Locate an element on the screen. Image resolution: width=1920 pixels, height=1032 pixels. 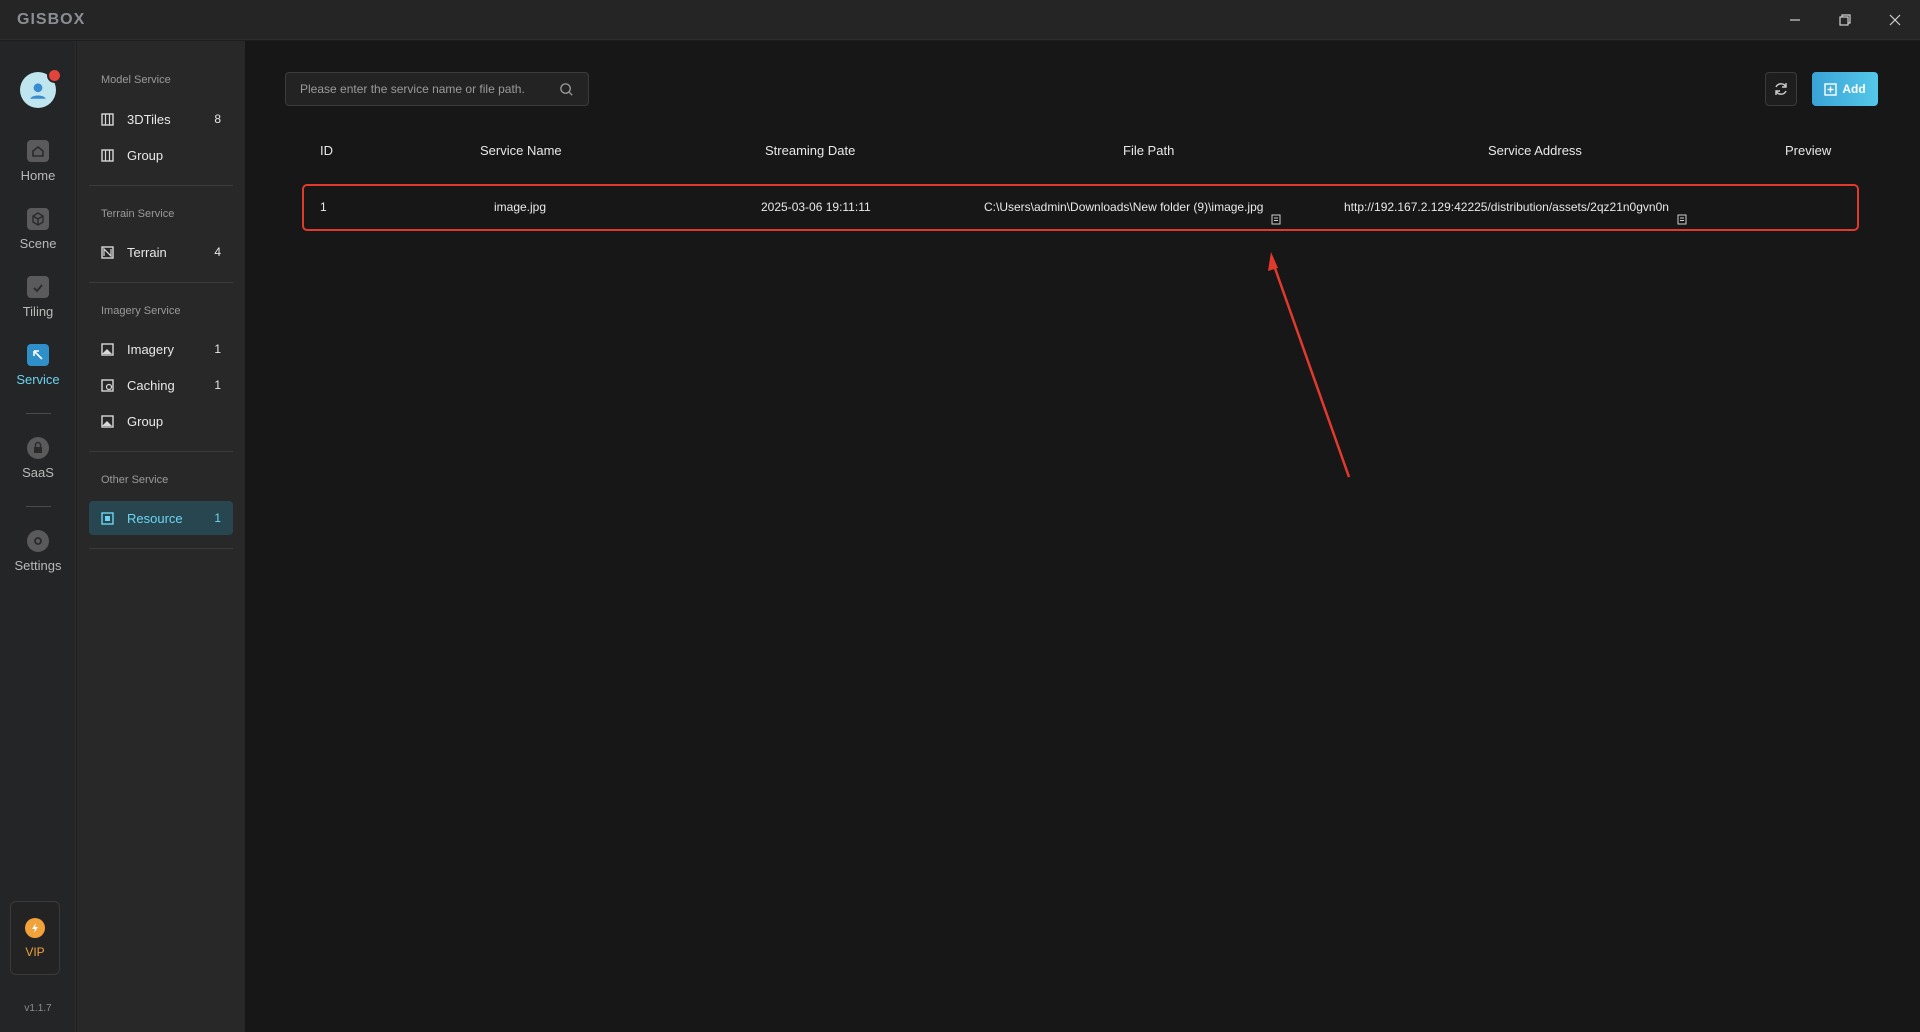
sidebar-item-imagery-group: Group is located at coordinates (161, 421).